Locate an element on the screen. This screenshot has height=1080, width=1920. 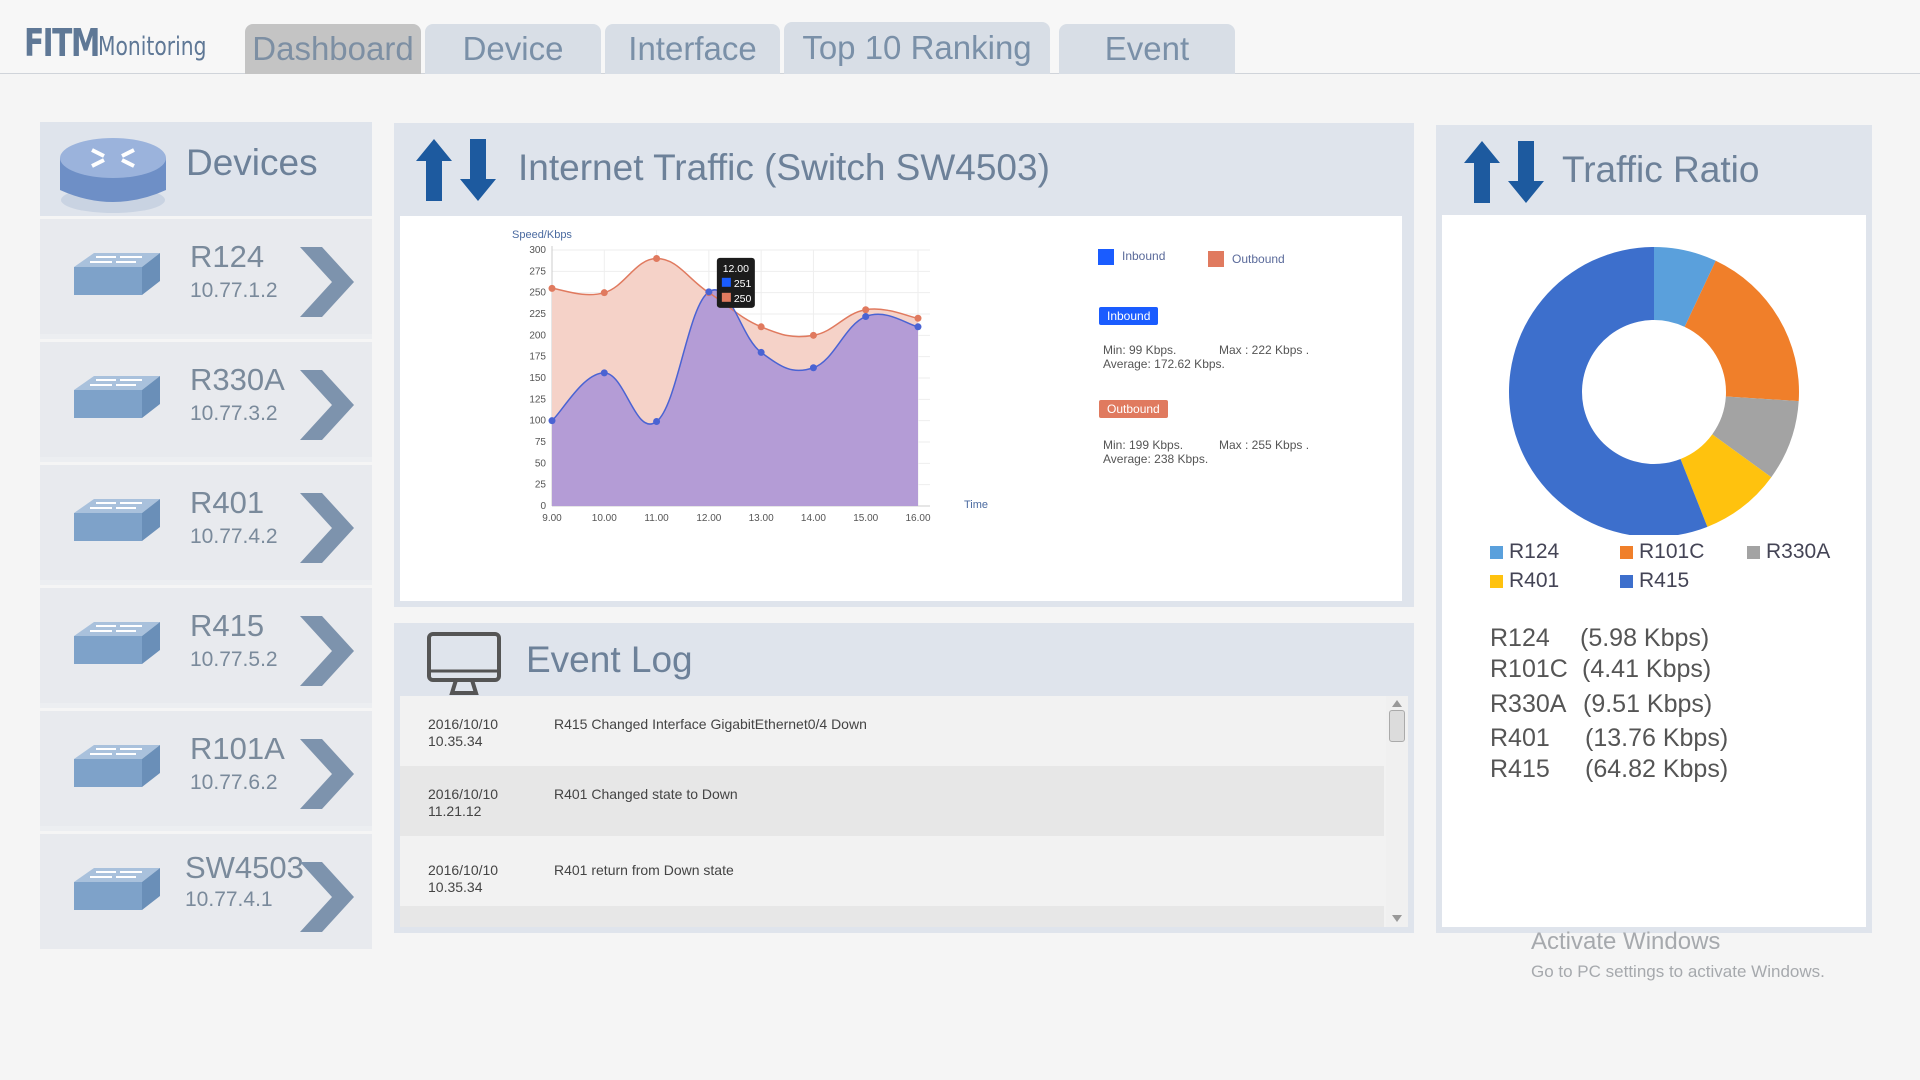
legend-outbound-label: Outbound is located at coordinates (1258, 259).